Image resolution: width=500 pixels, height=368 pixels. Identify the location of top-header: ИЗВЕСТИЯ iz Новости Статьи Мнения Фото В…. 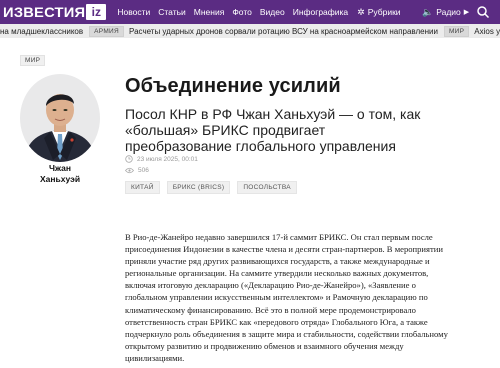
(250, 12).